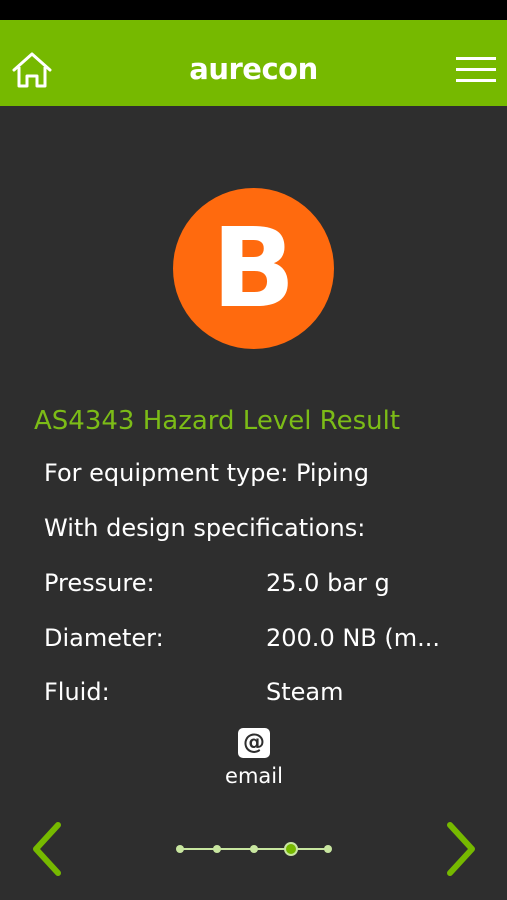 This screenshot has width=507, height=900. I want to click on email-button: @ email, so click(254, 759).